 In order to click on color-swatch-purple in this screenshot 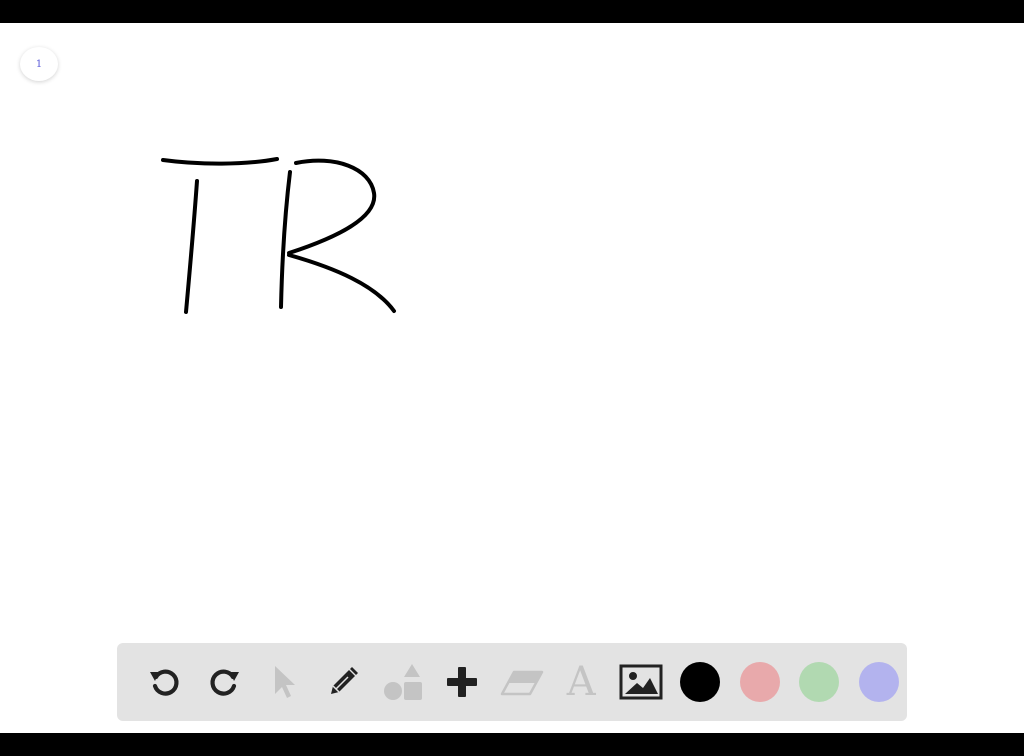, I will do `click(879, 682)`.